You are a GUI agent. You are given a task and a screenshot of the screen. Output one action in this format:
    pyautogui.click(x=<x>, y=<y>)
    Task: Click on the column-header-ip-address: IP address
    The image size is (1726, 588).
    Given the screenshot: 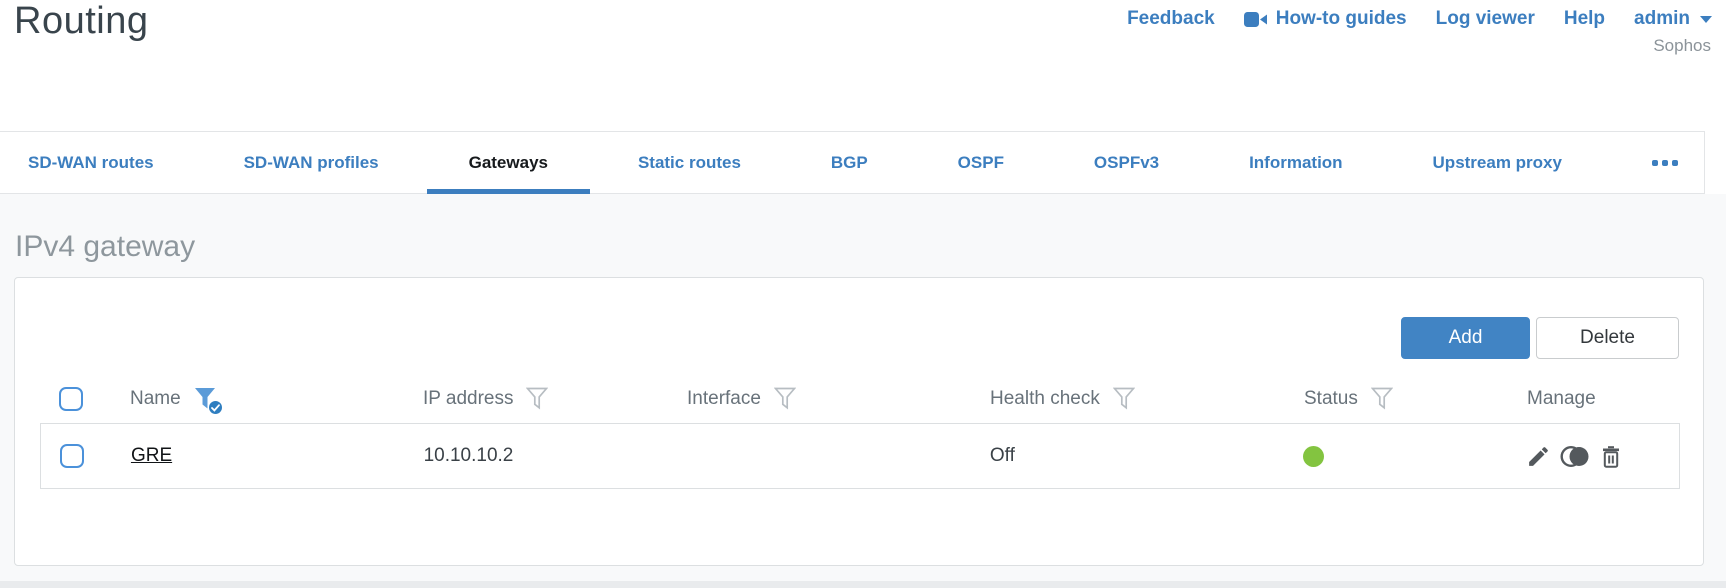 What is the action you would take?
    pyautogui.click(x=468, y=398)
    